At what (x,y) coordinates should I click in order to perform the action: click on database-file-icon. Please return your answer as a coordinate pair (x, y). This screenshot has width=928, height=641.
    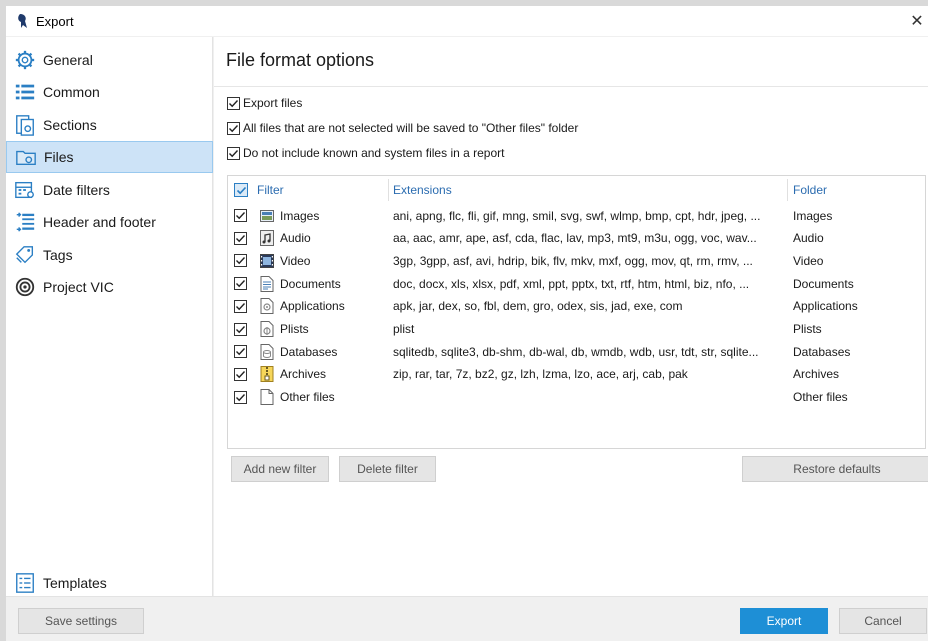
    Looking at the image, I should click on (267, 351).